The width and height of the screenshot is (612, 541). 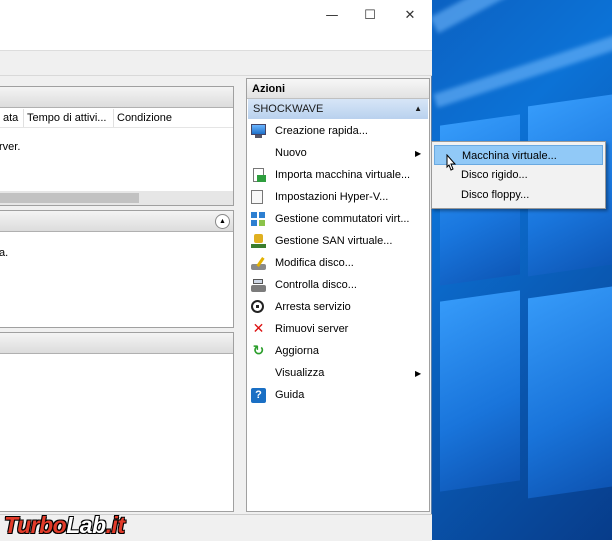 What do you see at coordinates (337, 373) in the screenshot?
I see `action-view: Visualizza ▶` at bounding box center [337, 373].